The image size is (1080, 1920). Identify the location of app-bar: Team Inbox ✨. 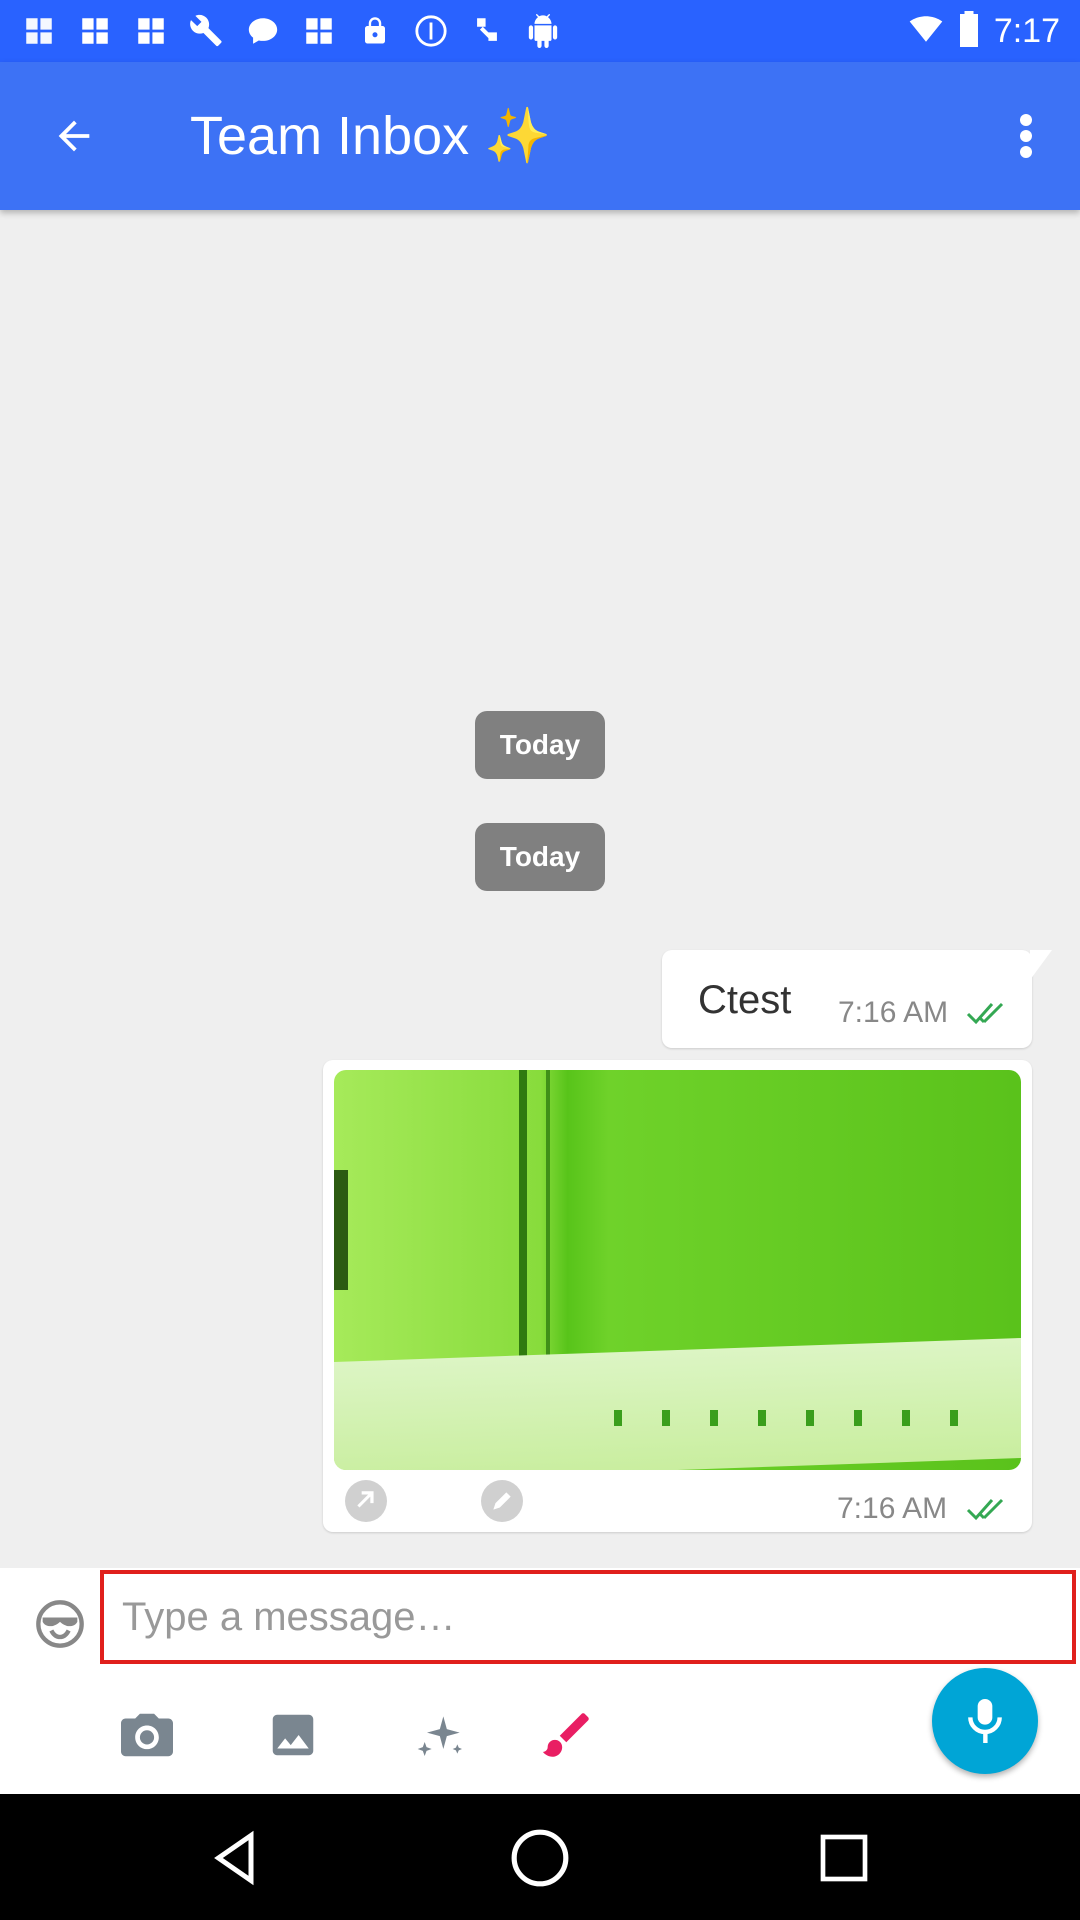
(540, 136).